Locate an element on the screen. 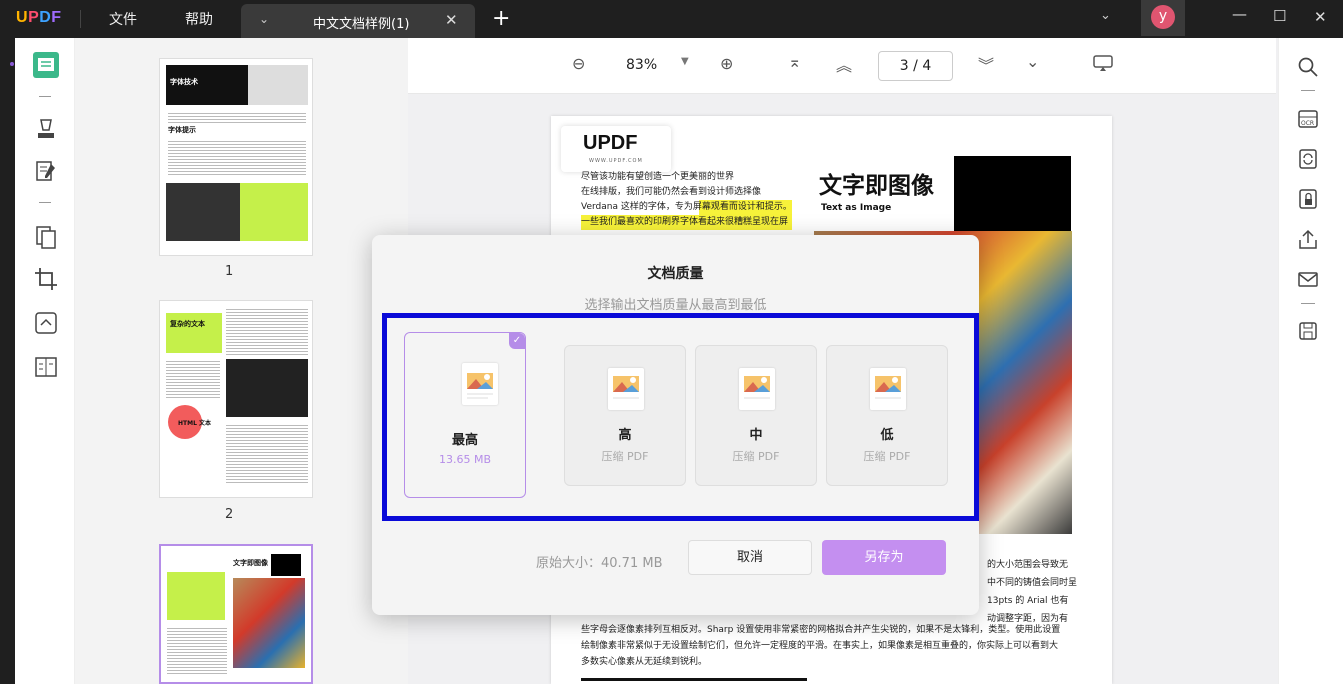 The width and height of the screenshot is (1343, 684). tab-dropdown-icon: ⌄ is located at coordinates (264, 19).